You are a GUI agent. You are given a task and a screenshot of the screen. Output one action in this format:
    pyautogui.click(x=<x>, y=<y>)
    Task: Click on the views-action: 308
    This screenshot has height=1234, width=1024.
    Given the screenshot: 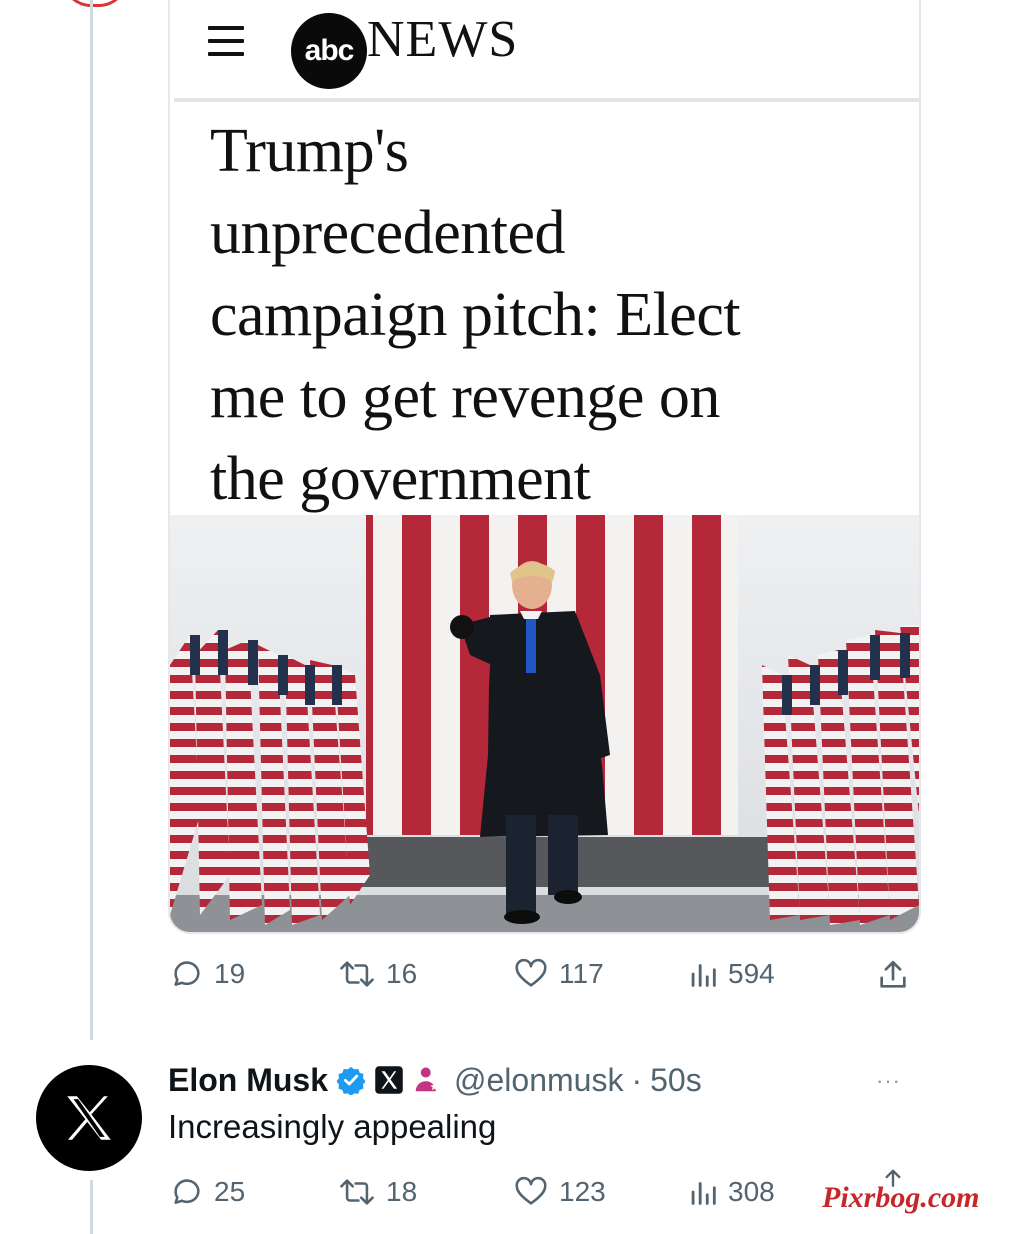 What is the action you would take?
    pyautogui.click(x=731, y=1192)
    